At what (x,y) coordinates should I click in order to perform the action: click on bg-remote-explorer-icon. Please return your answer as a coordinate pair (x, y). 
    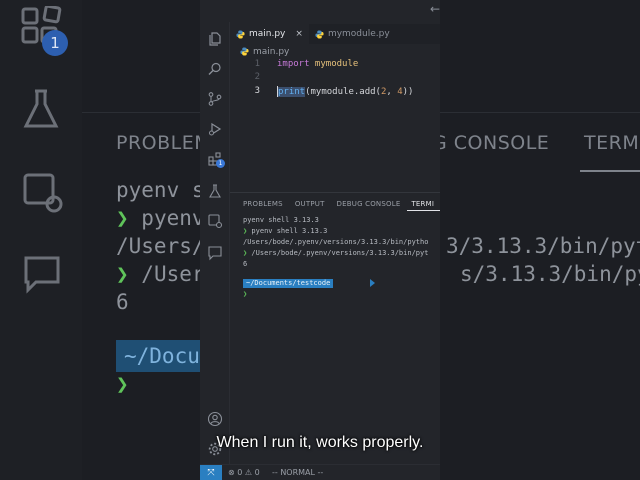
    Looking at the image, I should click on (43, 197).